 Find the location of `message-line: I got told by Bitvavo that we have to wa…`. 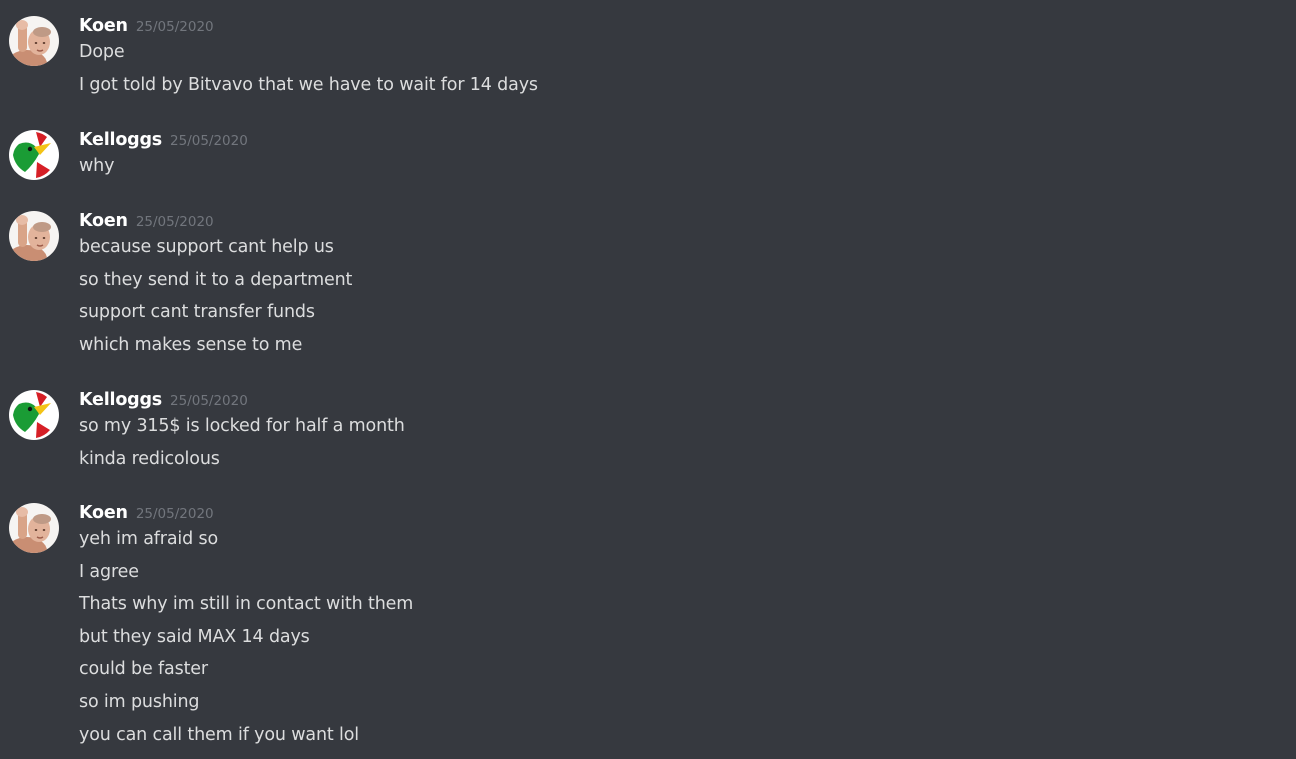

message-line: I got told by Bitvavo that we have to wa… is located at coordinates (308, 84).